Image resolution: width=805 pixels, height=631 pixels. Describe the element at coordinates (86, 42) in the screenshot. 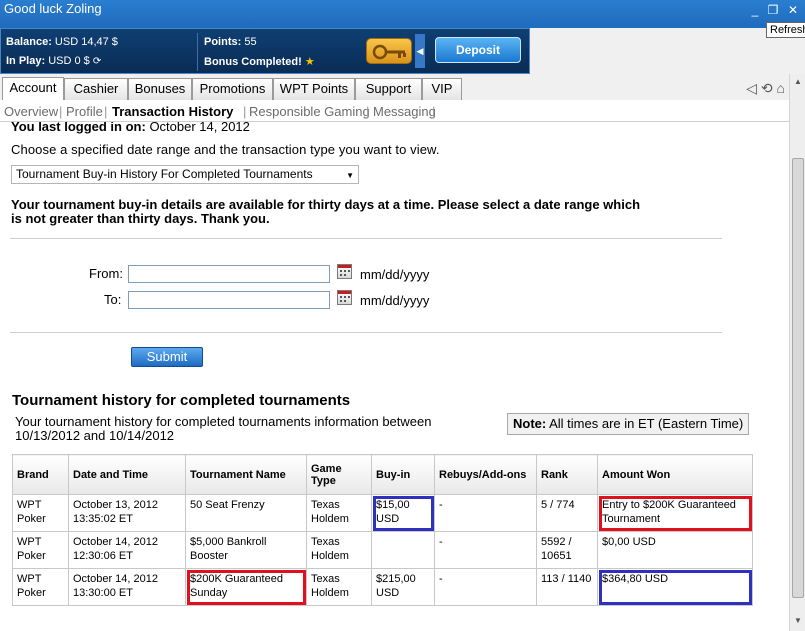

I see `balance-value: USD 14,47 $` at that location.